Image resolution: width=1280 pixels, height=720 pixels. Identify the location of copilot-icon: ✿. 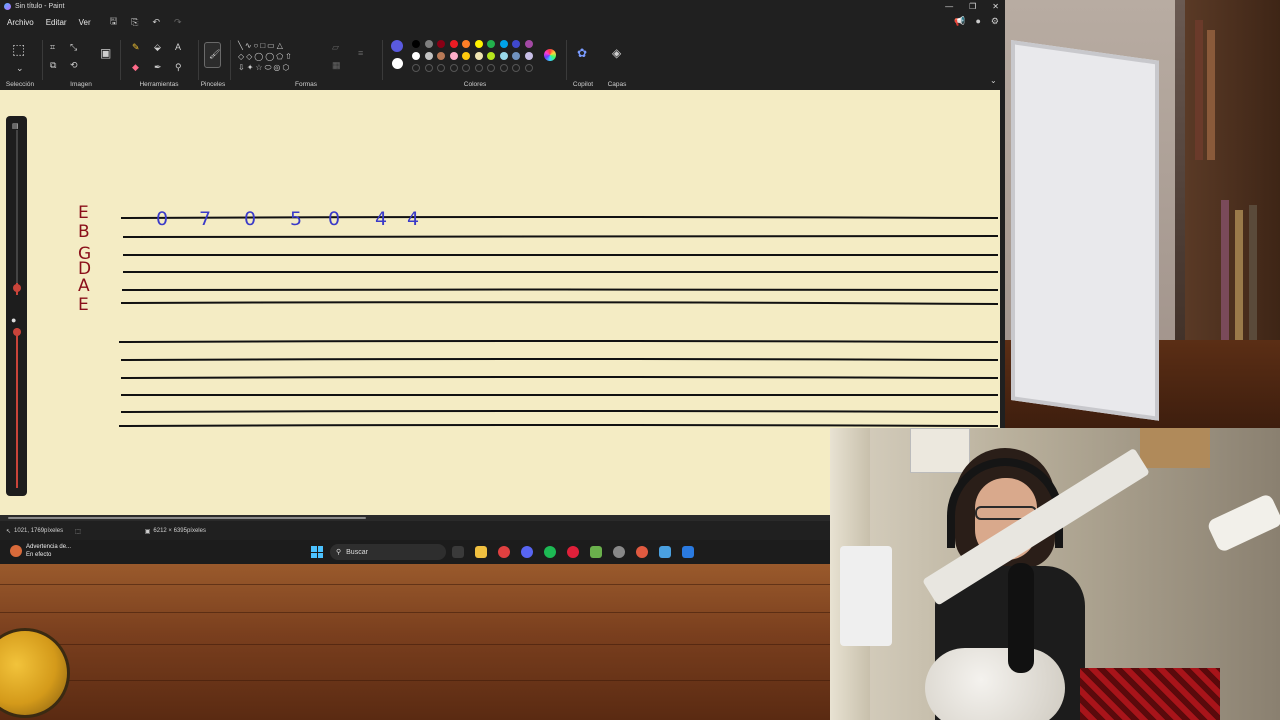
(582, 53).